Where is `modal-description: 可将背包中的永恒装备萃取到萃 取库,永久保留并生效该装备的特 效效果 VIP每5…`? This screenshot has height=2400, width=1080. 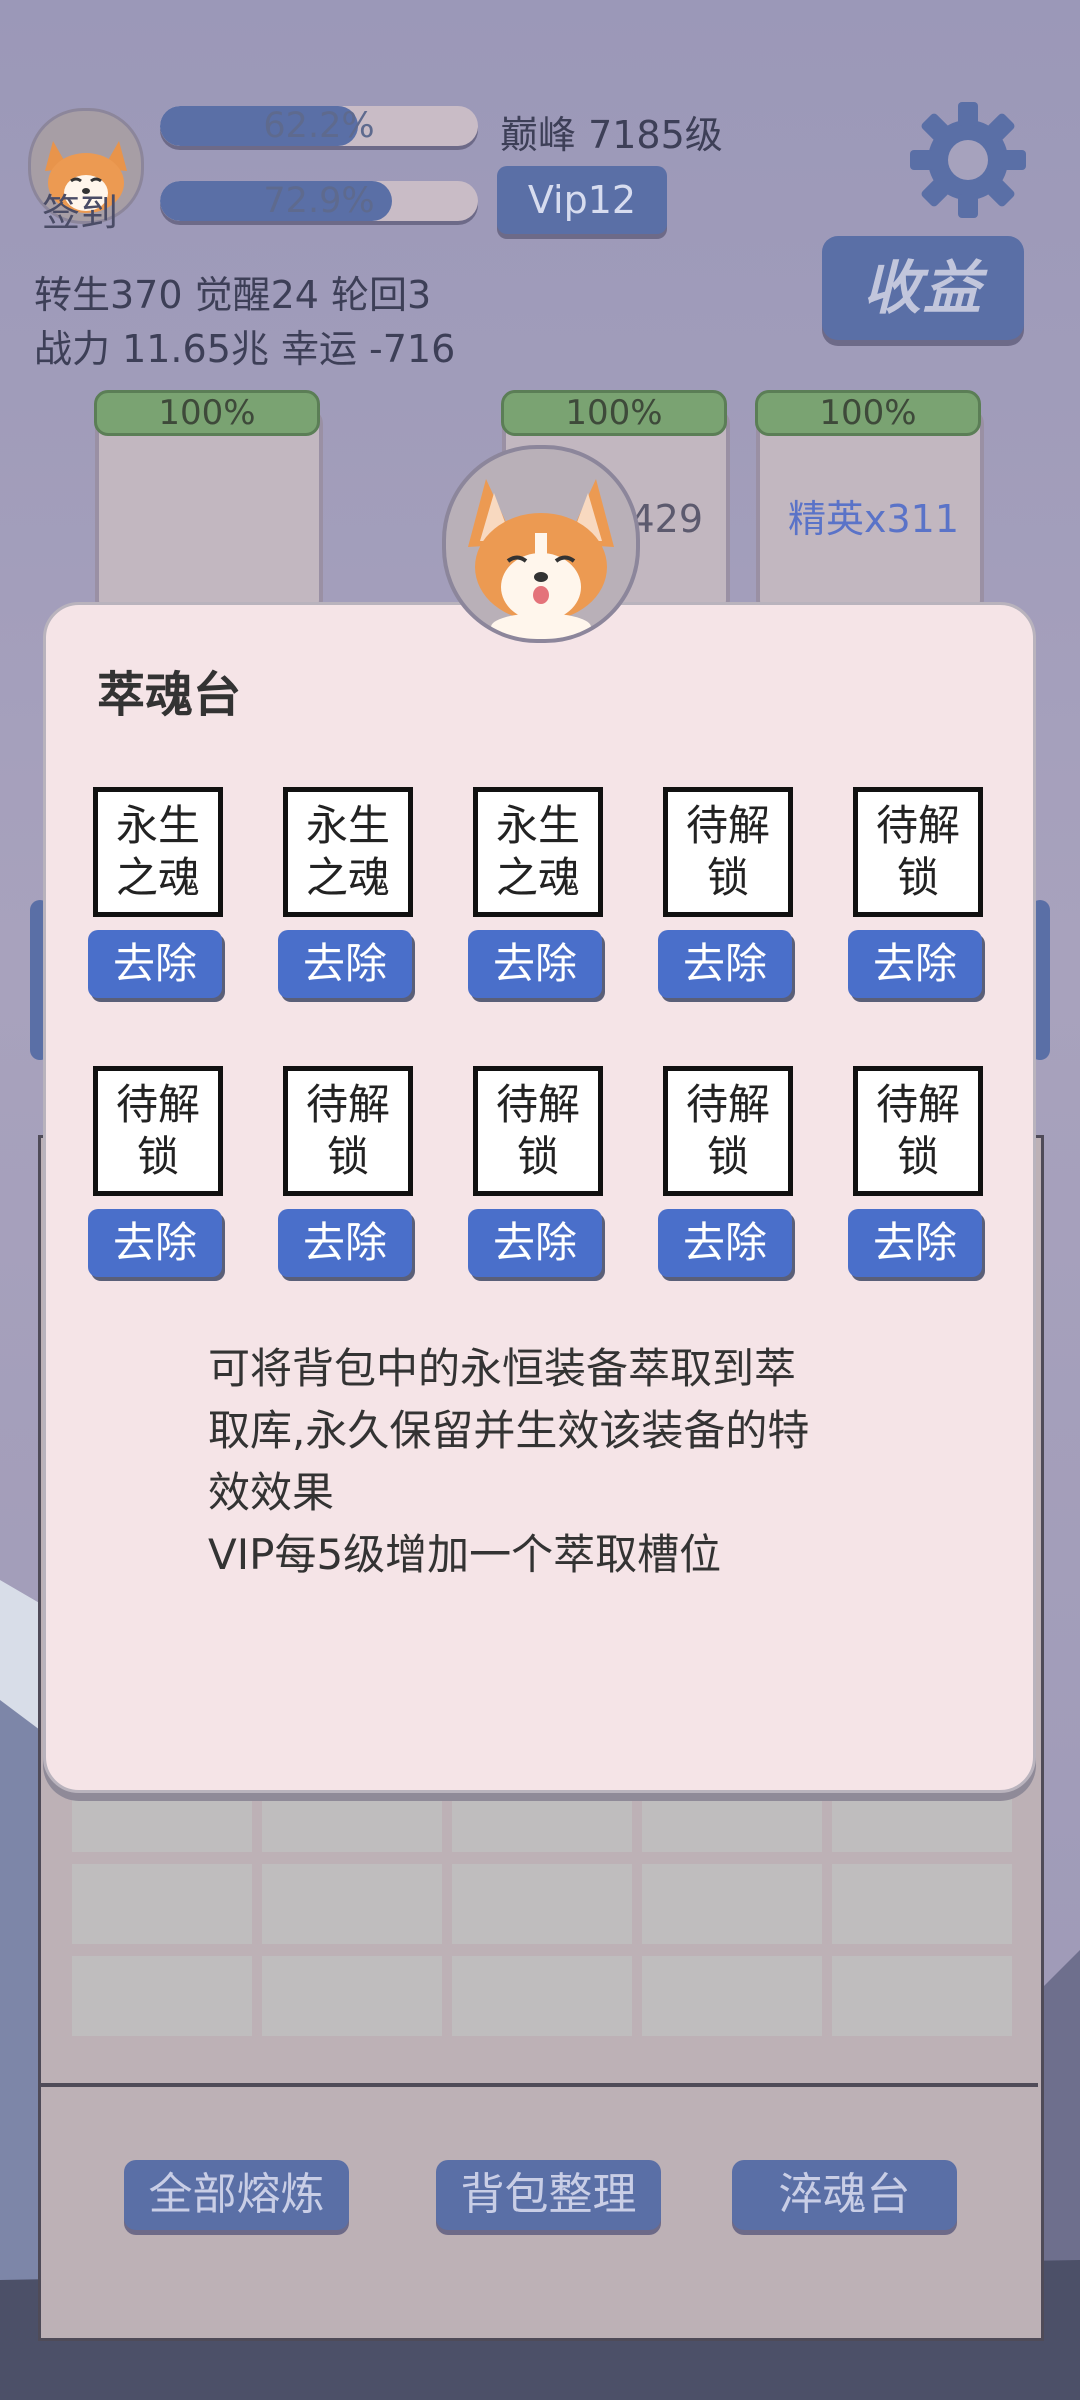 modal-description: 可将背包中的永恒装备萃取到萃 取库,永久保留并生效该装备的特 效效果 VIP每5… is located at coordinates (533, 1462).